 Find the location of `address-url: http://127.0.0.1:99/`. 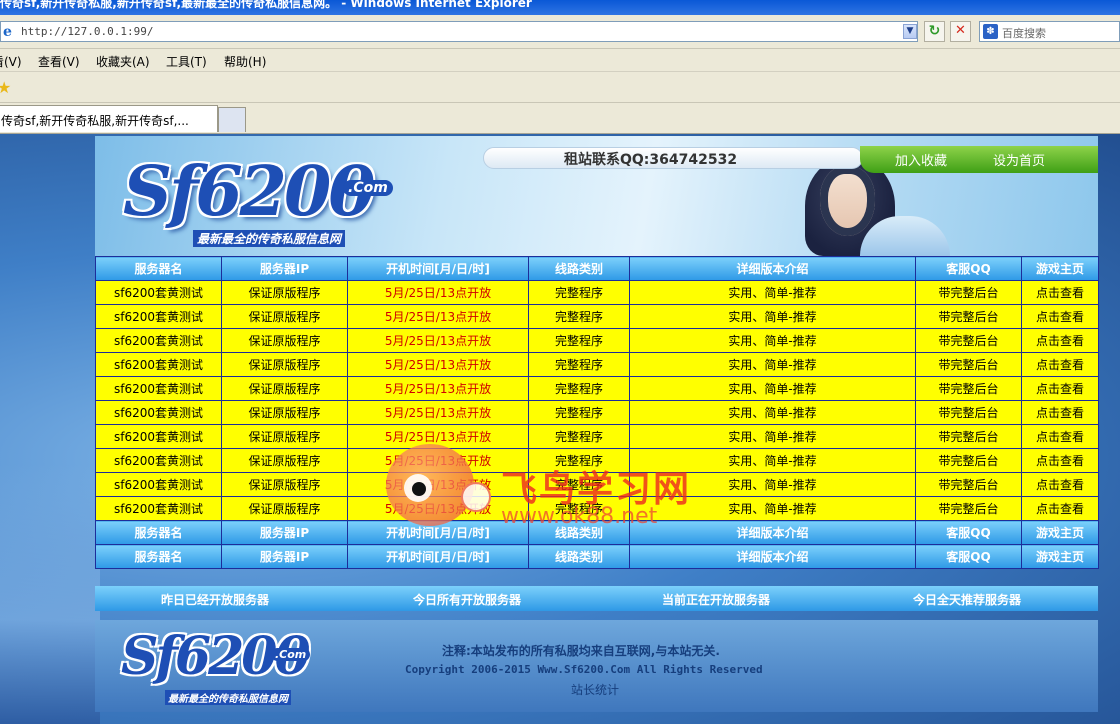

address-url: http://127.0.0.1:99/ is located at coordinates (87, 31).